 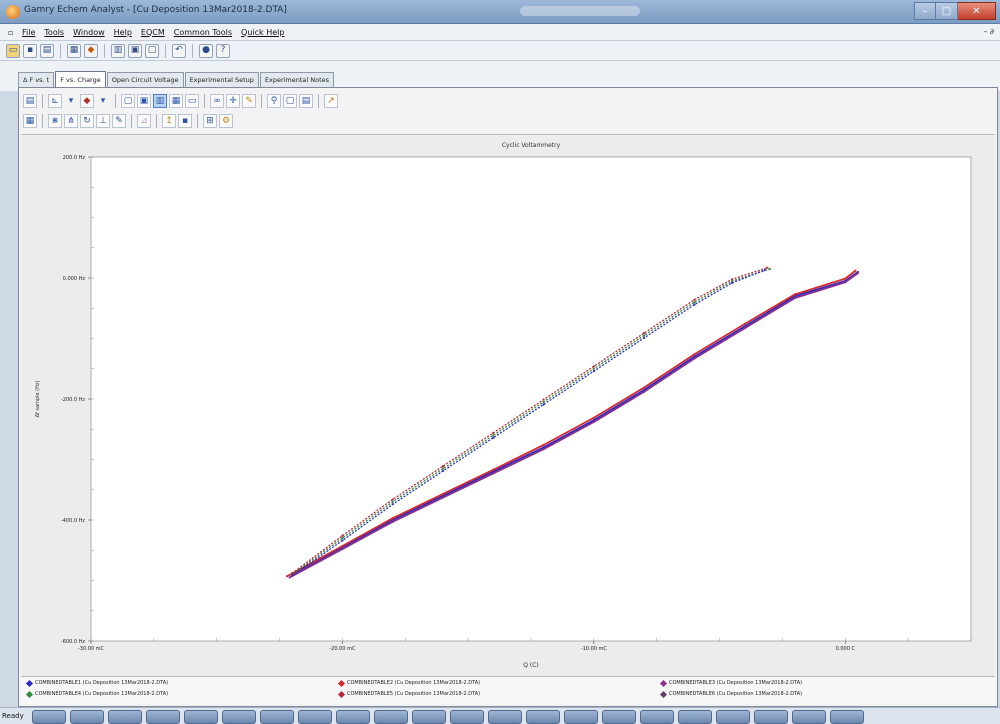 I want to click on table-view-icon: ▦, so click(x=30, y=121).